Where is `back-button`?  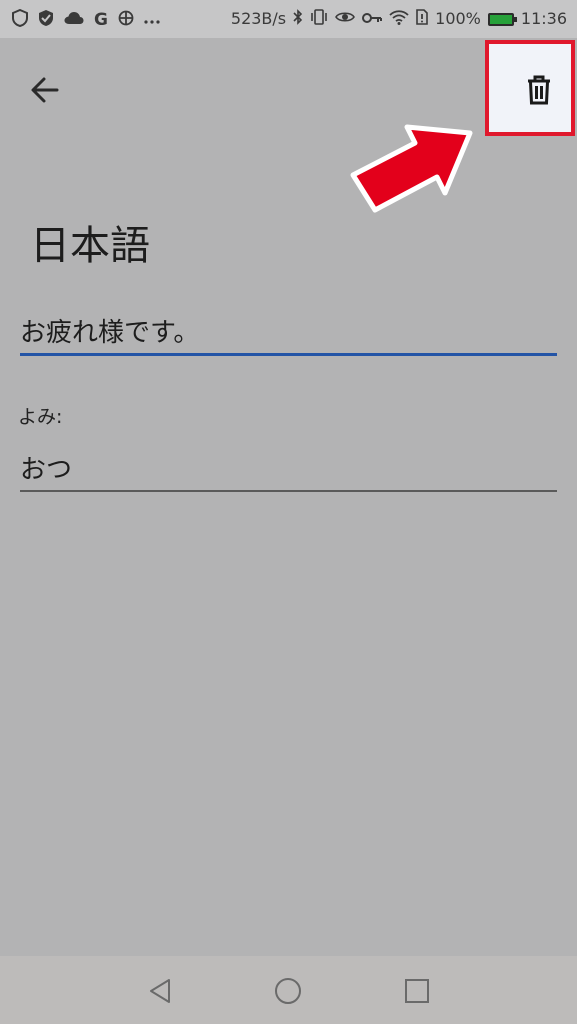 back-button is located at coordinates (45, 90).